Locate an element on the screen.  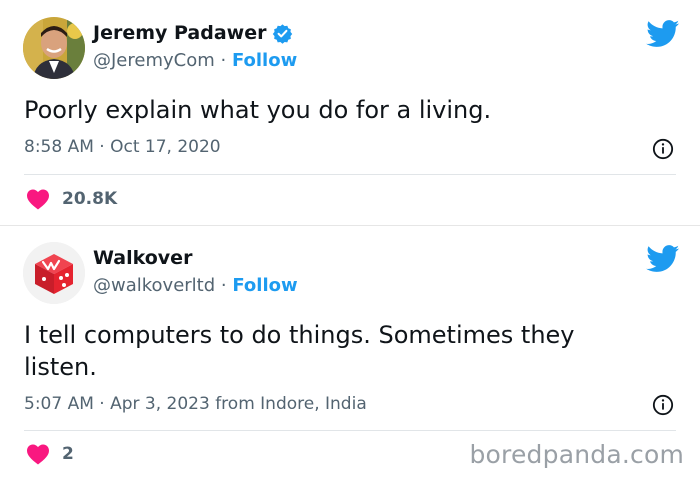
author-handle: @JeremyCom is located at coordinates (154, 60).